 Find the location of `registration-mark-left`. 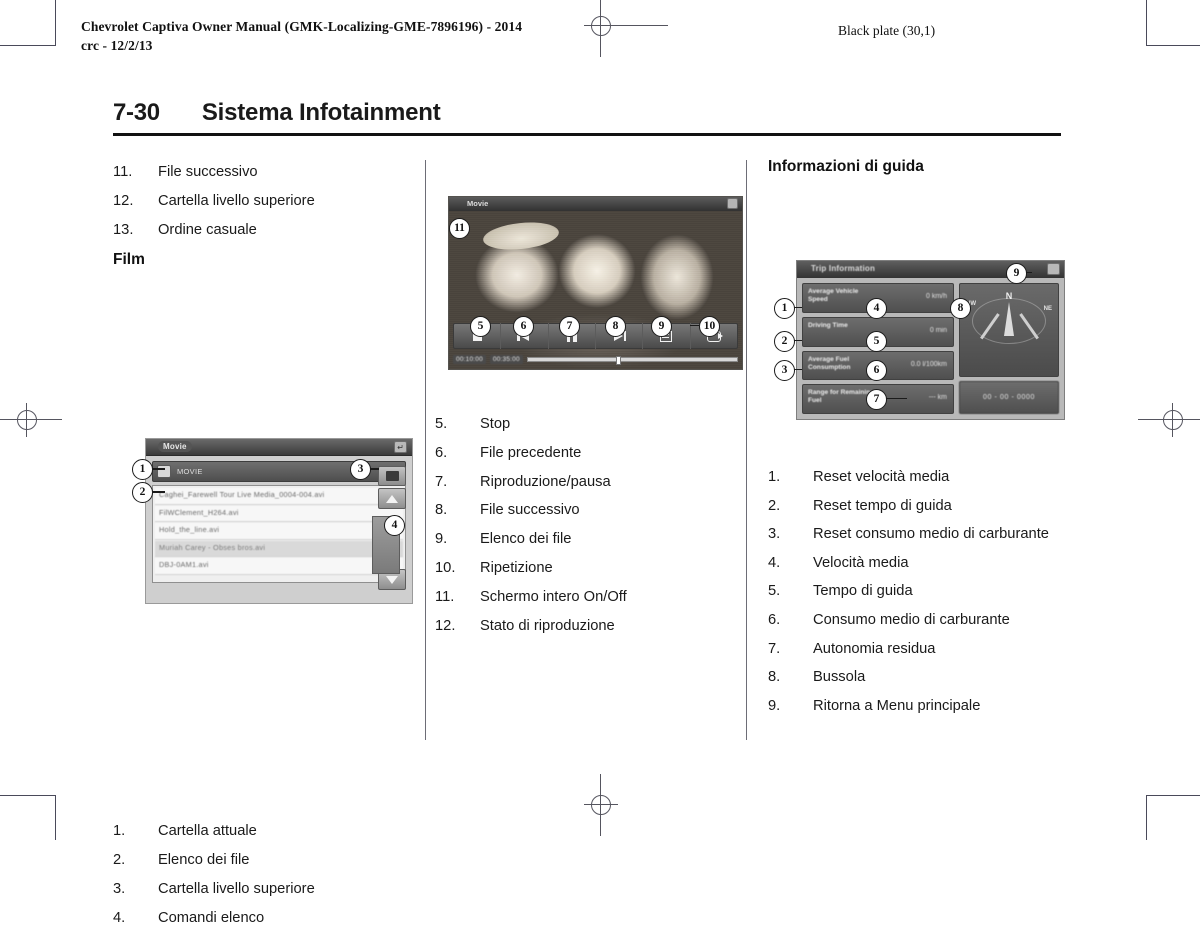

registration-mark-left is located at coordinates (31, 420).